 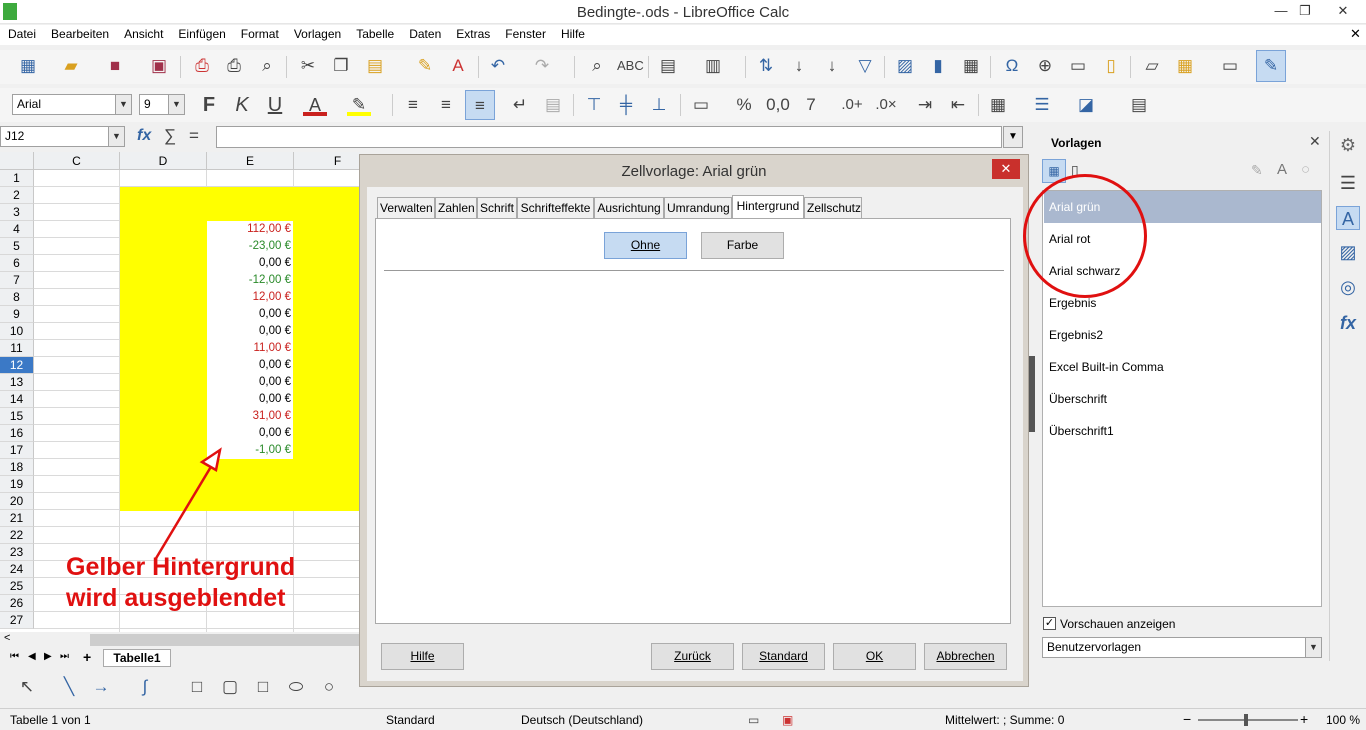 What do you see at coordinates (1032, 394) in the screenshot?
I see `sidebar-collapse-handle` at bounding box center [1032, 394].